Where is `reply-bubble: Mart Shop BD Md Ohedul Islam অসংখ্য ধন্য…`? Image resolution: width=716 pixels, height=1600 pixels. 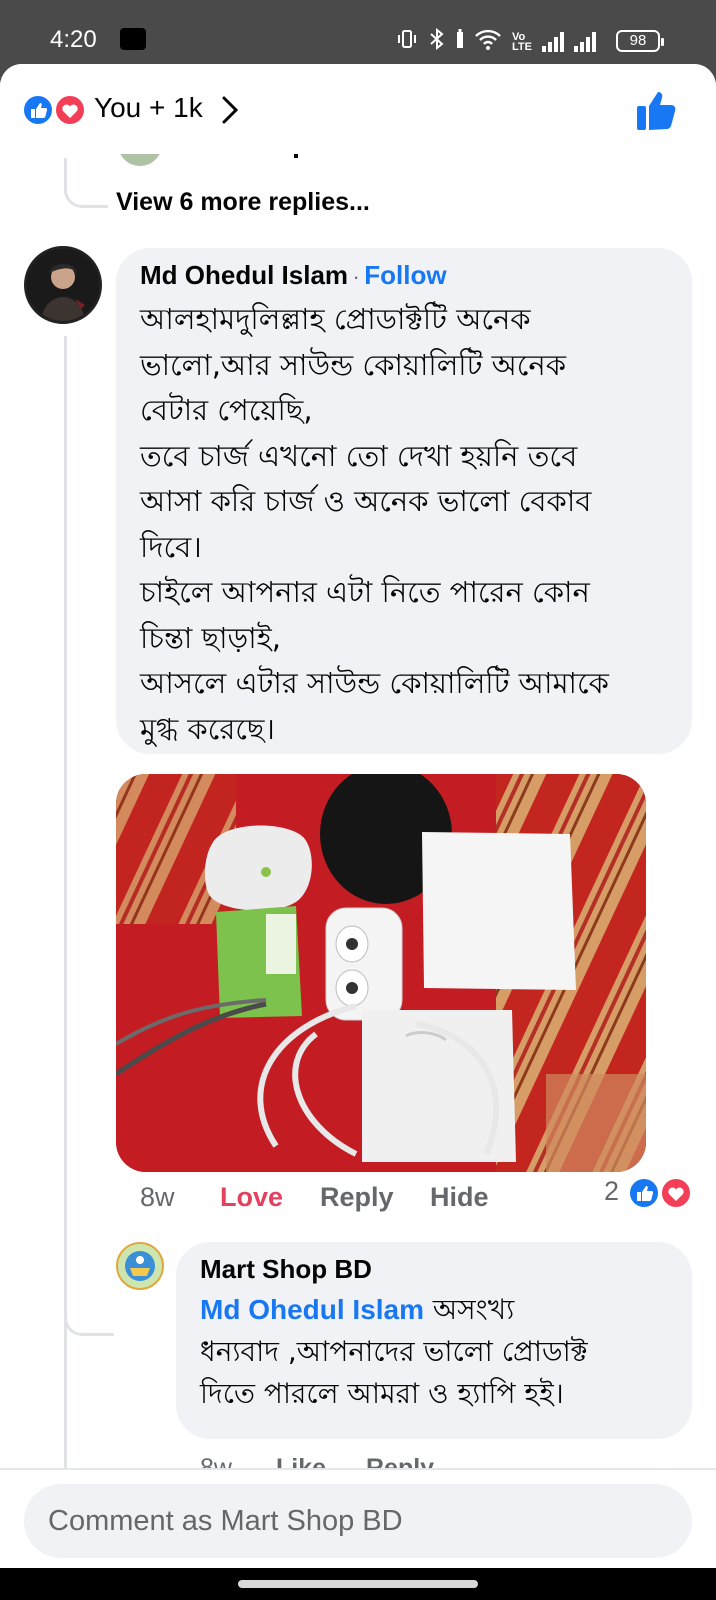 reply-bubble: Mart Shop BD Md Ohedul Islam অসংখ্য ধন্য… is located at coordinates (434, 1340).